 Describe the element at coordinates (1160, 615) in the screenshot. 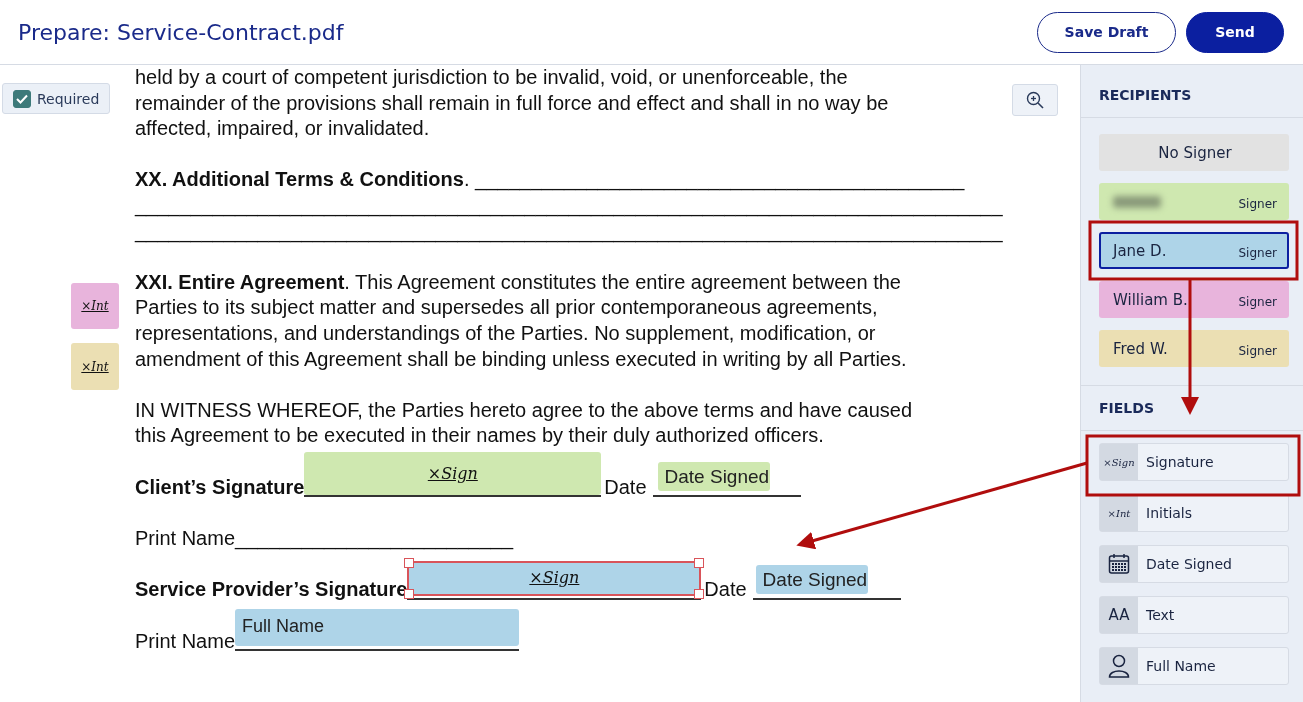

I see `field-type-label: Text` at that location.